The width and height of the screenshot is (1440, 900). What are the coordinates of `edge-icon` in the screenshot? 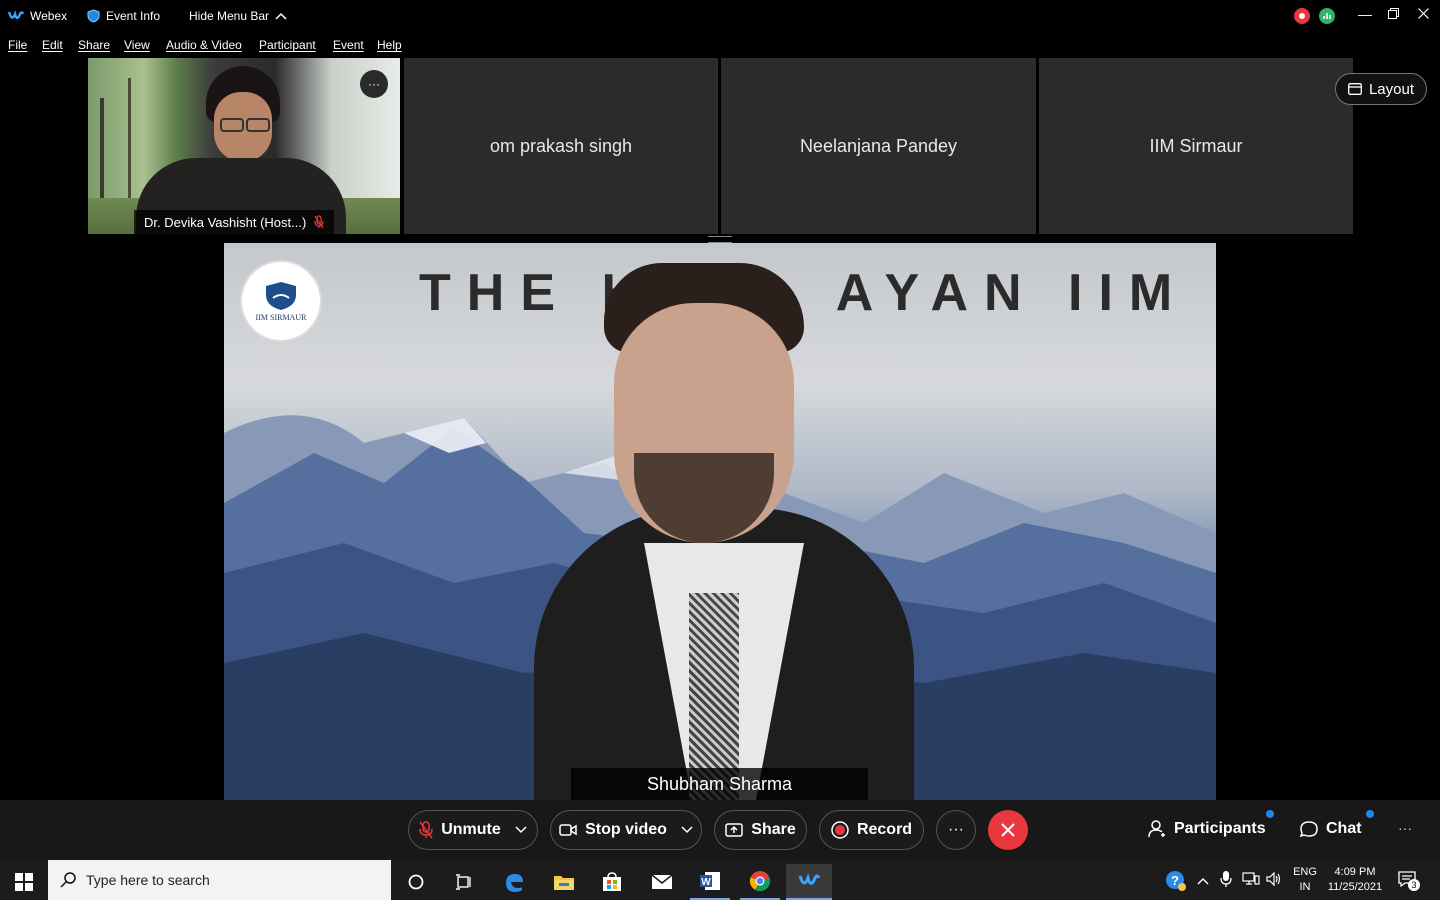 It's located at (514, 883).